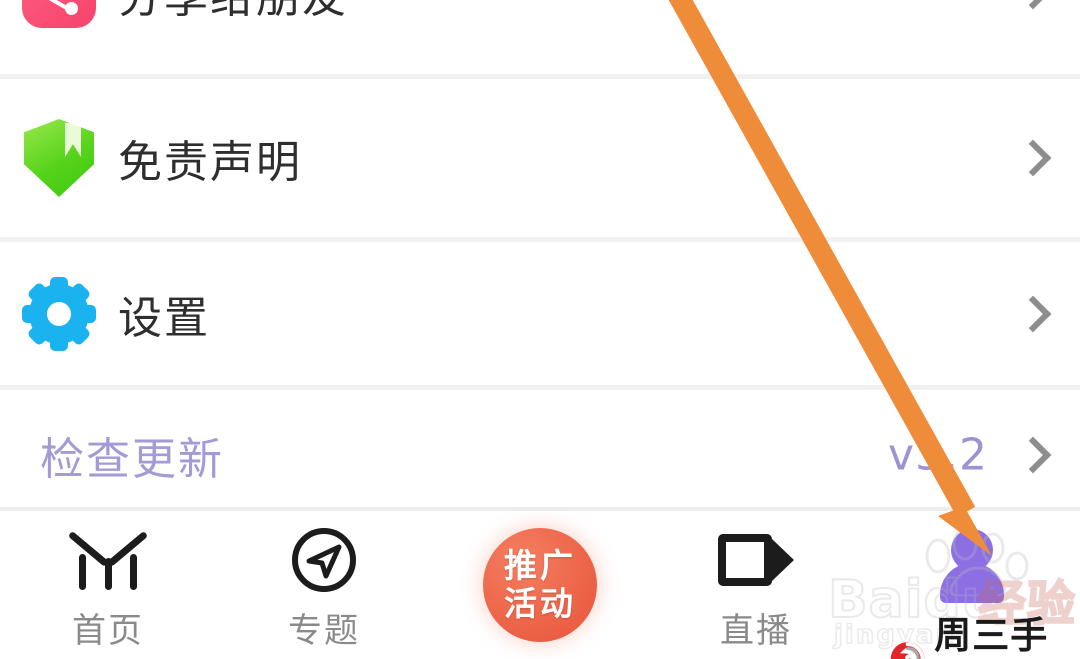 The height and width of the screenshot is (659, 1080). Describe the element at coordinates (59, 313) in the screenshot. I see `gear-icon` at that location.